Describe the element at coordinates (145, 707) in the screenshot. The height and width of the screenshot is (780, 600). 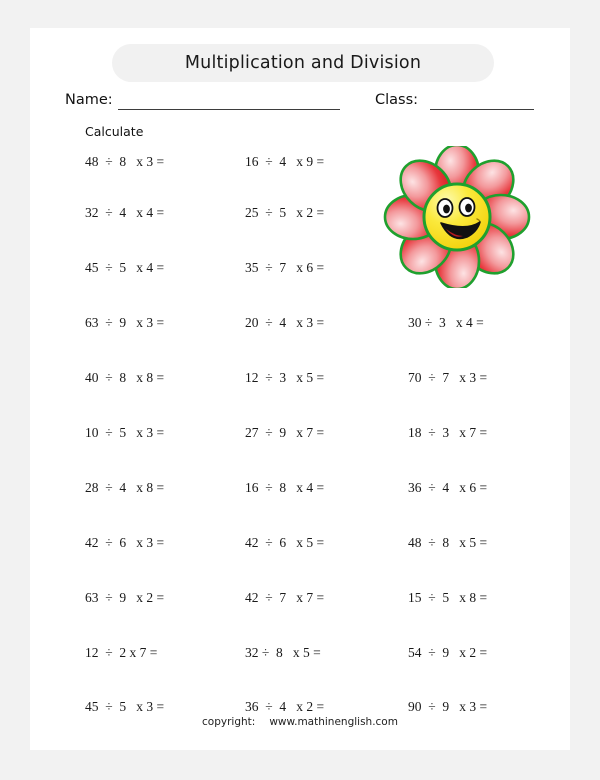
I see `problem-cell: 45 ÷ 5 x 3 =` at that location.